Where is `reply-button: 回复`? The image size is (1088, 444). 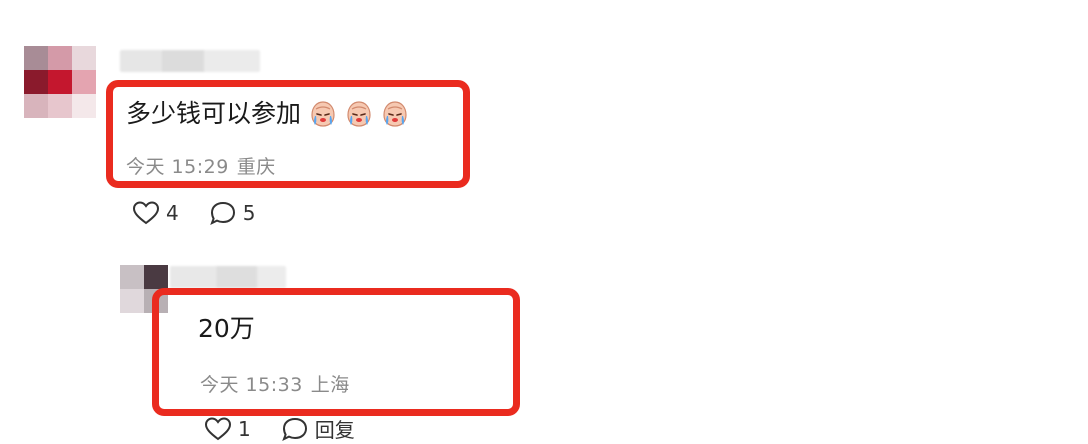
reply-button: 回复 is located at coordinates (318, 428).